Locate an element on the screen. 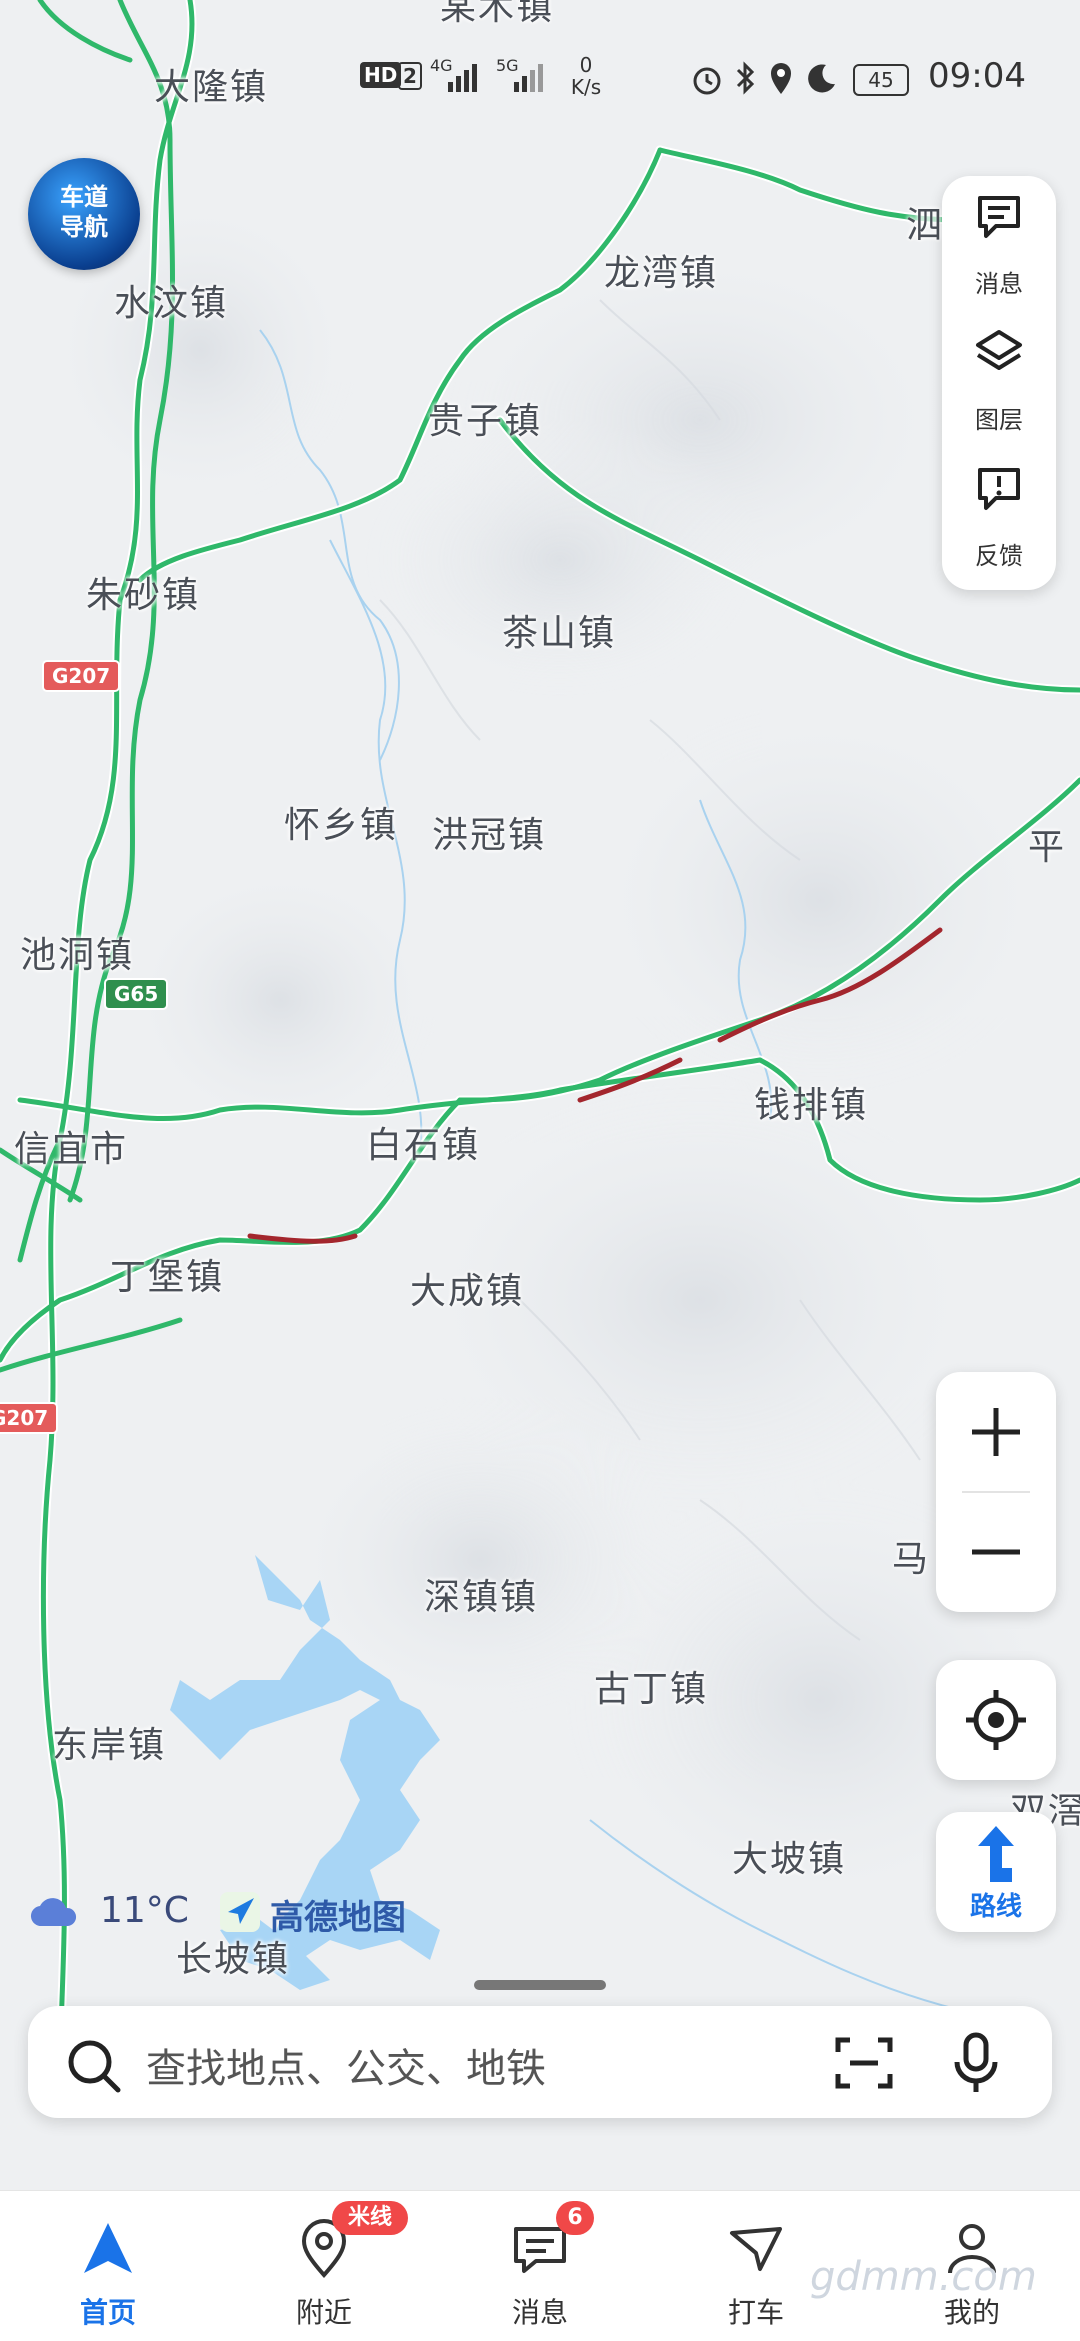  clock-time: 09:04 is located at coordinates (977, 76).